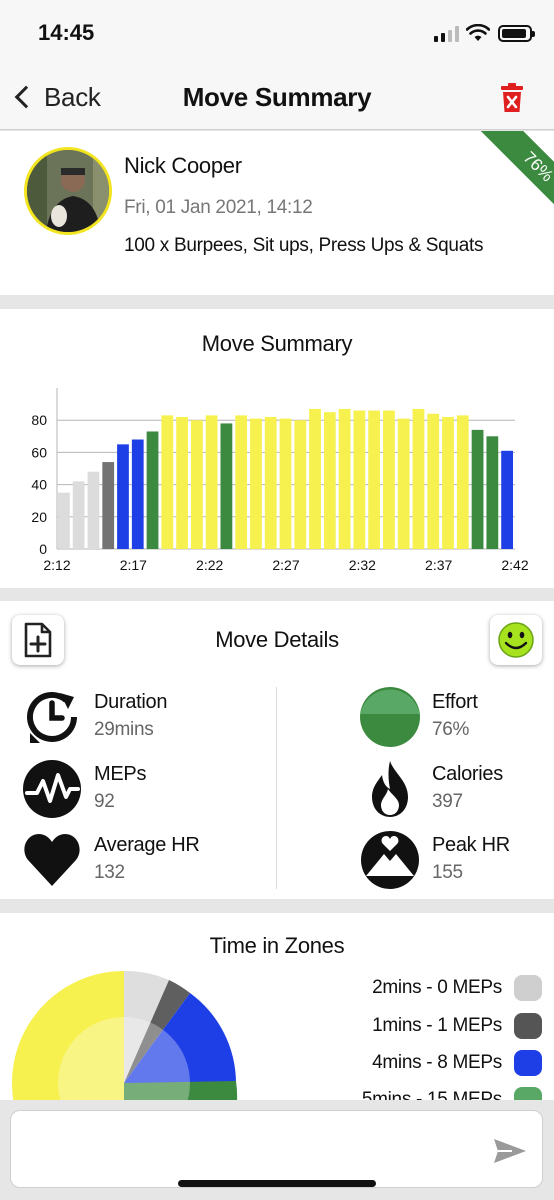 The height and width of the screenshot is (1200, 554). What do you see at coordinates (516, 33) in the screenshot?
I see `battery-icon` at bounding box center [516, 33].